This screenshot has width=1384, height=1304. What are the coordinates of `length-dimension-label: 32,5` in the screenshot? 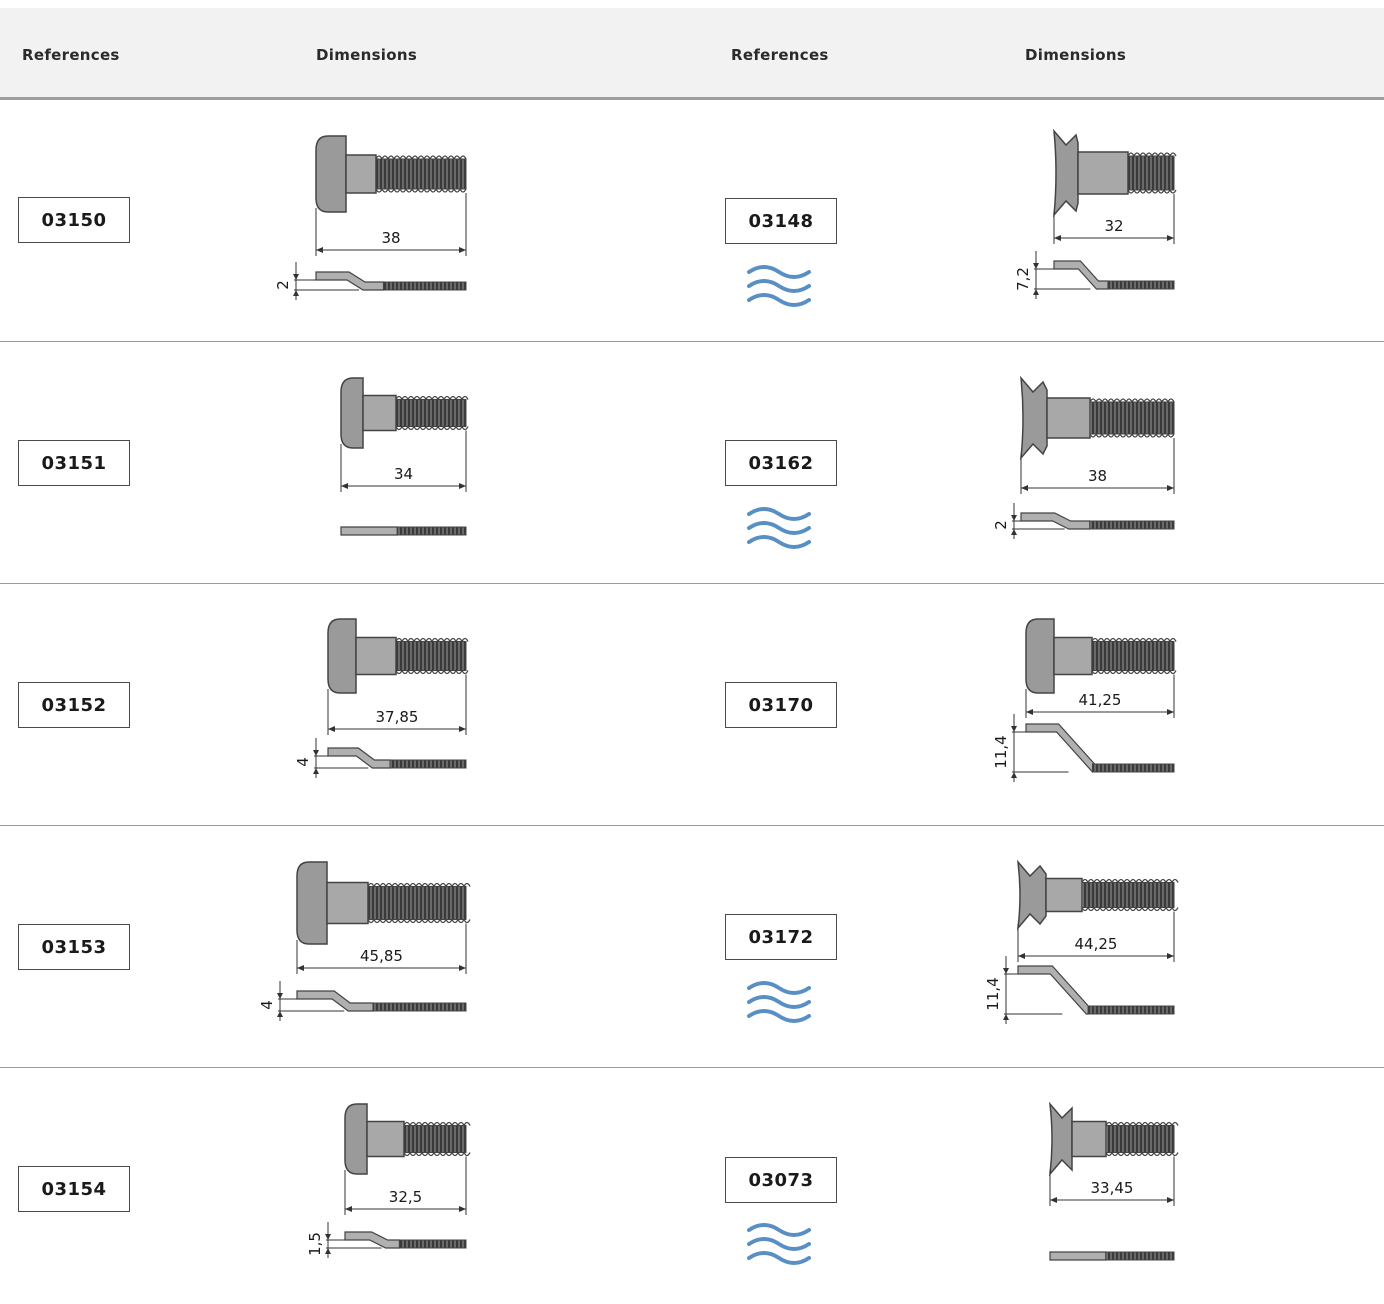 It's located at (405, 1197).